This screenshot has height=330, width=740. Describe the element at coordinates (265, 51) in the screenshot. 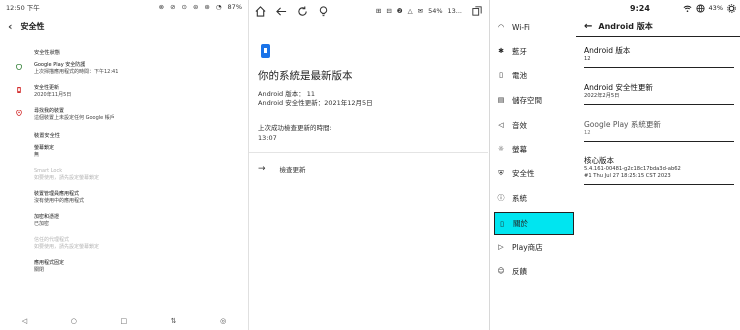

I see `system-update-icon` at that location.